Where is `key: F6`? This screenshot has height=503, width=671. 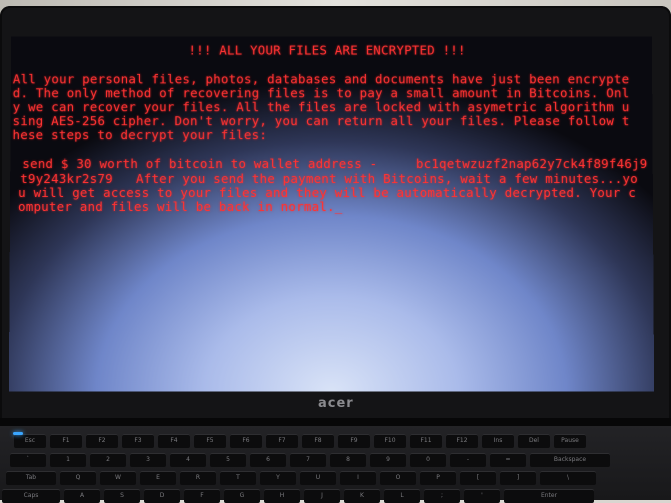
key: F6 is located at coordinates (246, 441).